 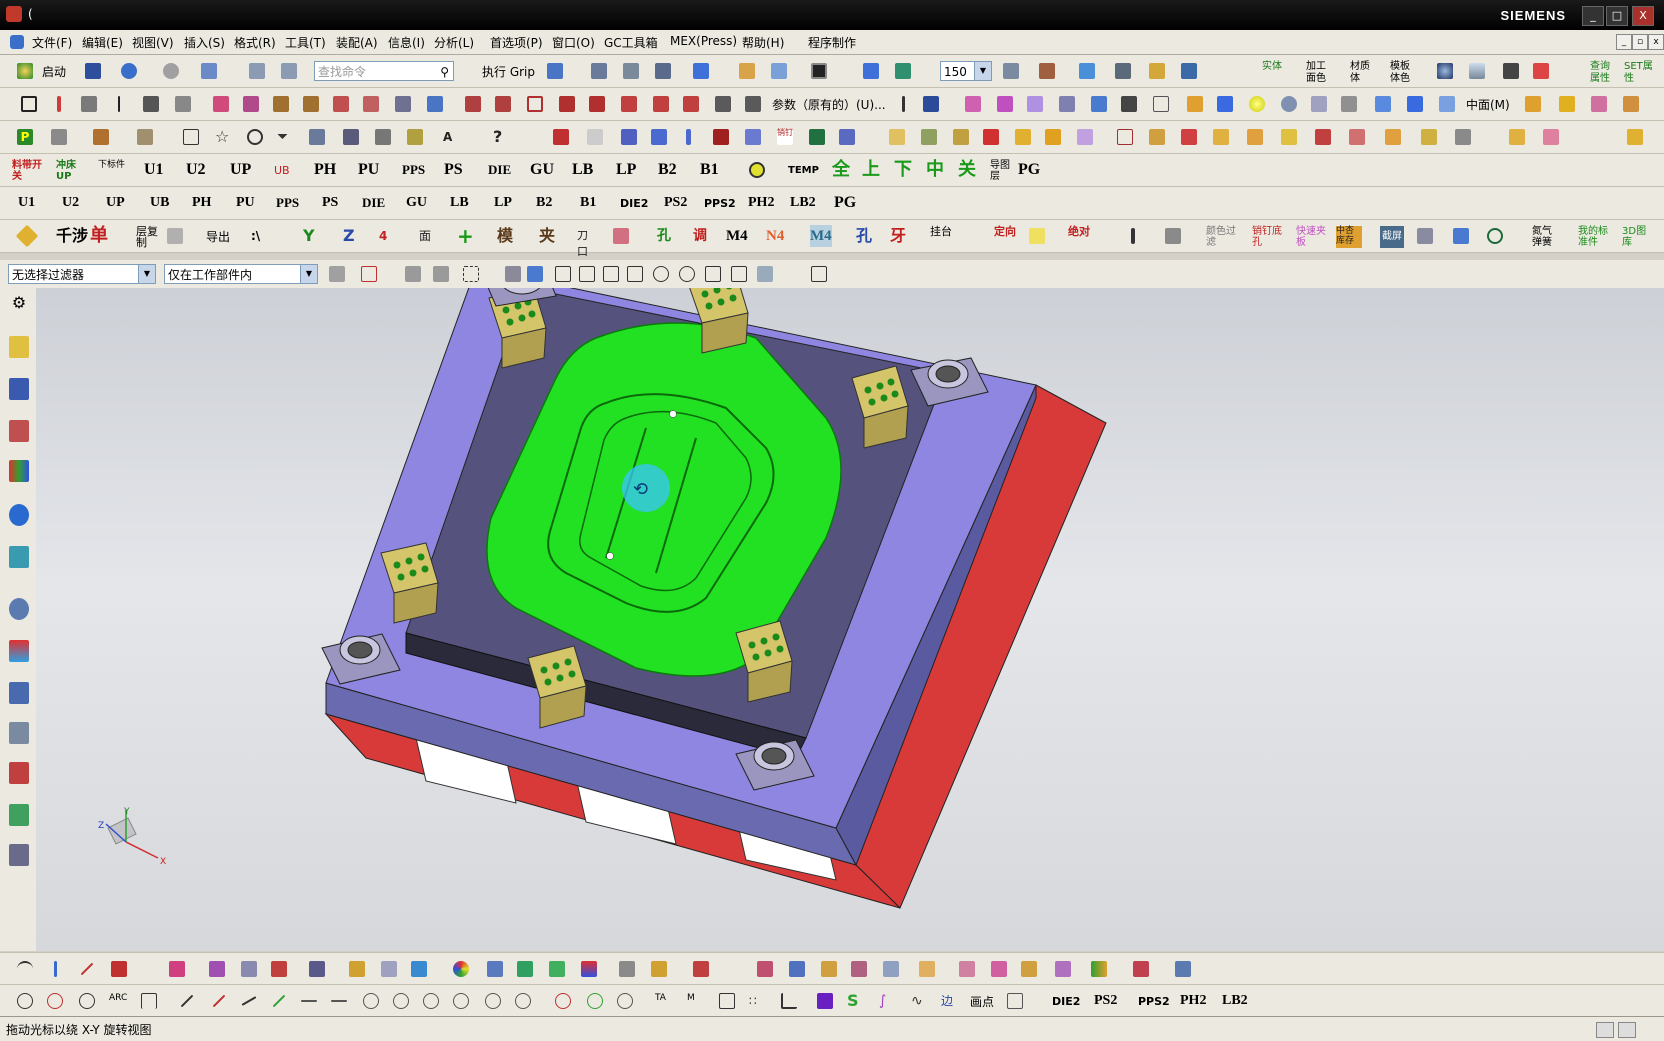 What do you see at coordinates (1463, 137) in the screenshot?
I see `cube-grey-icon` at bounding box center [1463, 137].